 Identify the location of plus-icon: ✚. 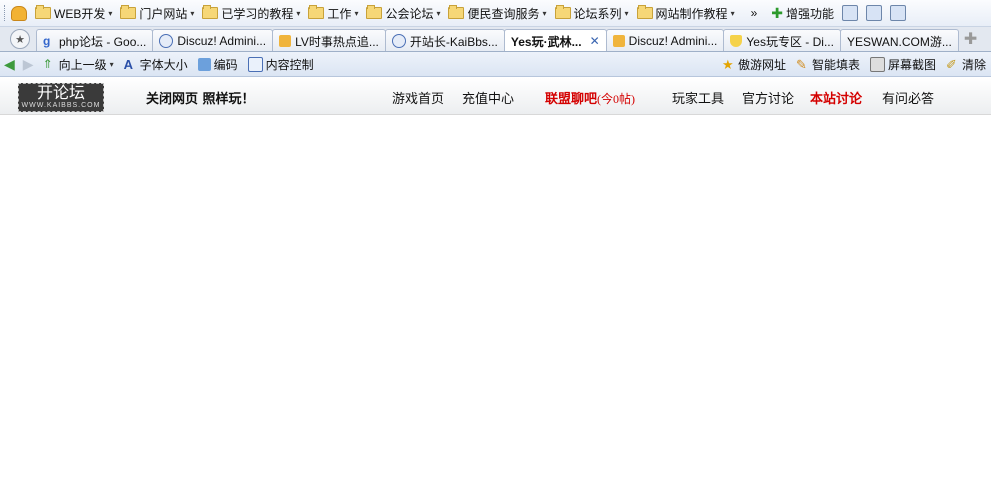
(777, 12).